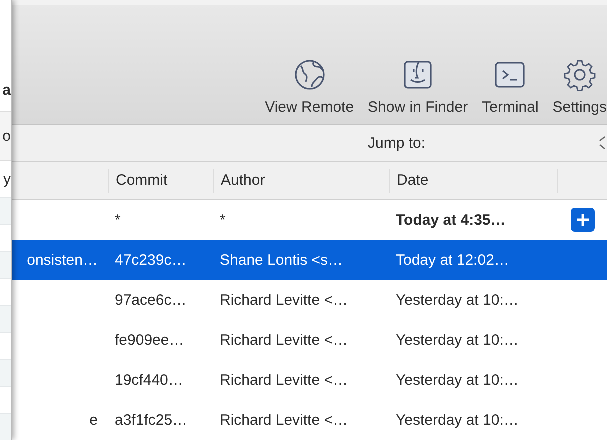  I want to click on column-header: Date, so click(473, 180).